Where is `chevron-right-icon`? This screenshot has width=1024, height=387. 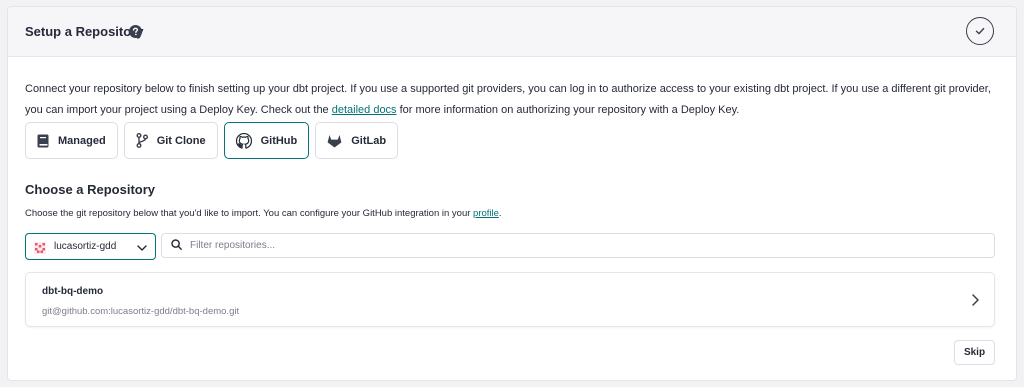 chevron-right-icon is located at coordinates (975, 300).